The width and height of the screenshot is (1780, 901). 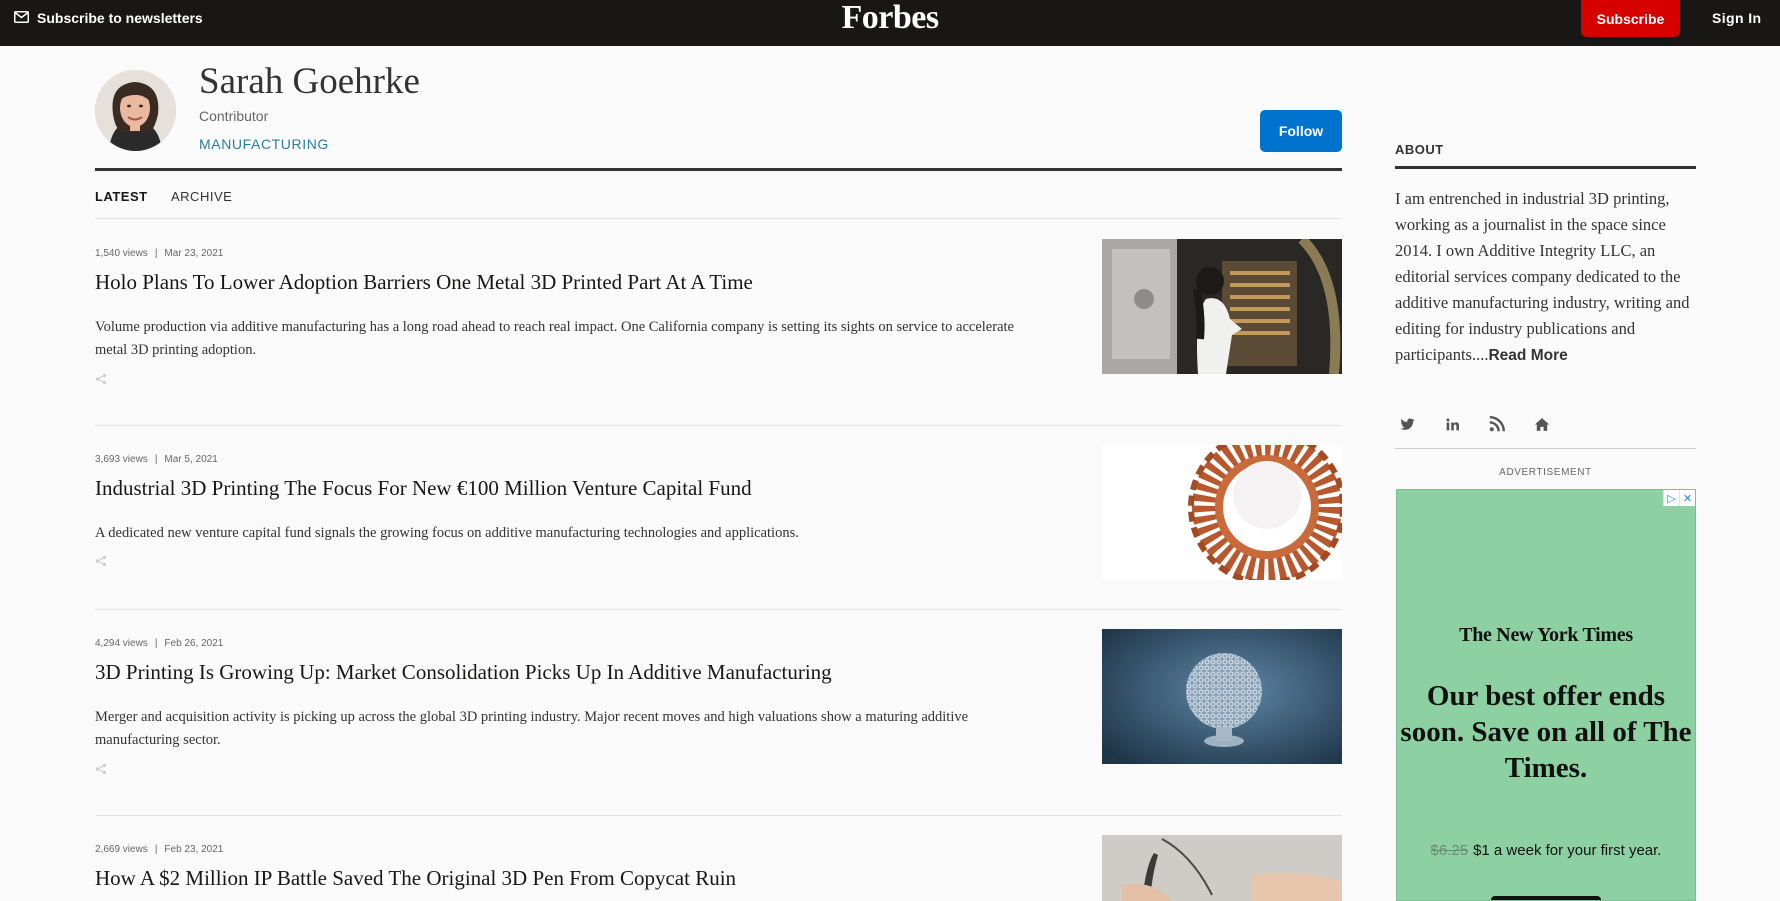 What do you see at coordinates (156, 459) in the screenshot?
I see `article-meta: 3,693 views | Mar 5, 2021` at bounding box center [156, 459].